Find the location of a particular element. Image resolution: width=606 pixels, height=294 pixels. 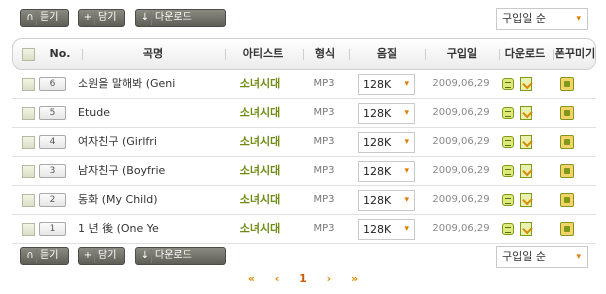

current-page: 1 is located at coordinates (303, 278).